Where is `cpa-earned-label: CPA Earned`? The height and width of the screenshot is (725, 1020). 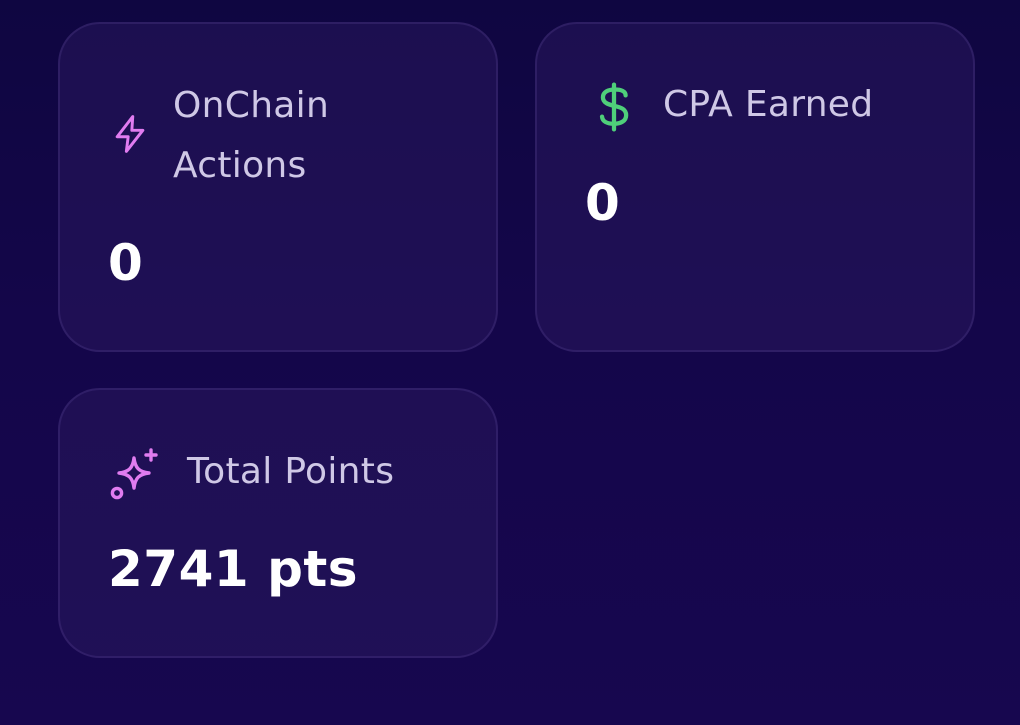
cpa-earned-label: CPA Earned is located at coordinates (768, 104).